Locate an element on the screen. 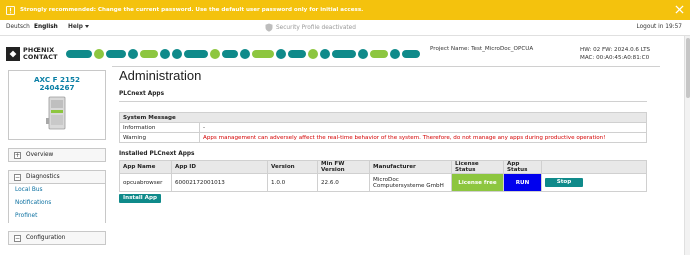  diagnostics-links: Local Bus Notifications Profinet is located at coordinates (57, 203).